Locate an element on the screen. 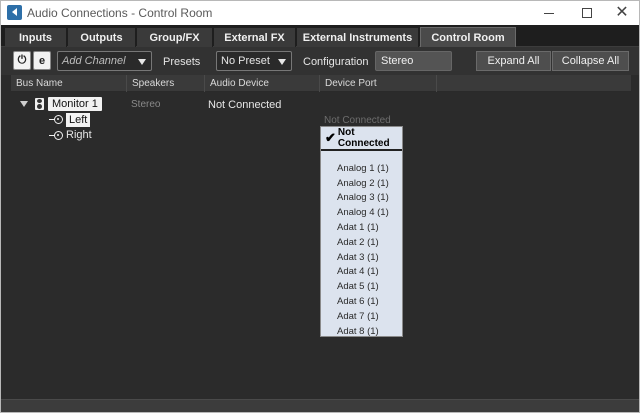 This screenshot has height=413, width=640. expand-all-button: Expand All is located at coordinates (513, 61).